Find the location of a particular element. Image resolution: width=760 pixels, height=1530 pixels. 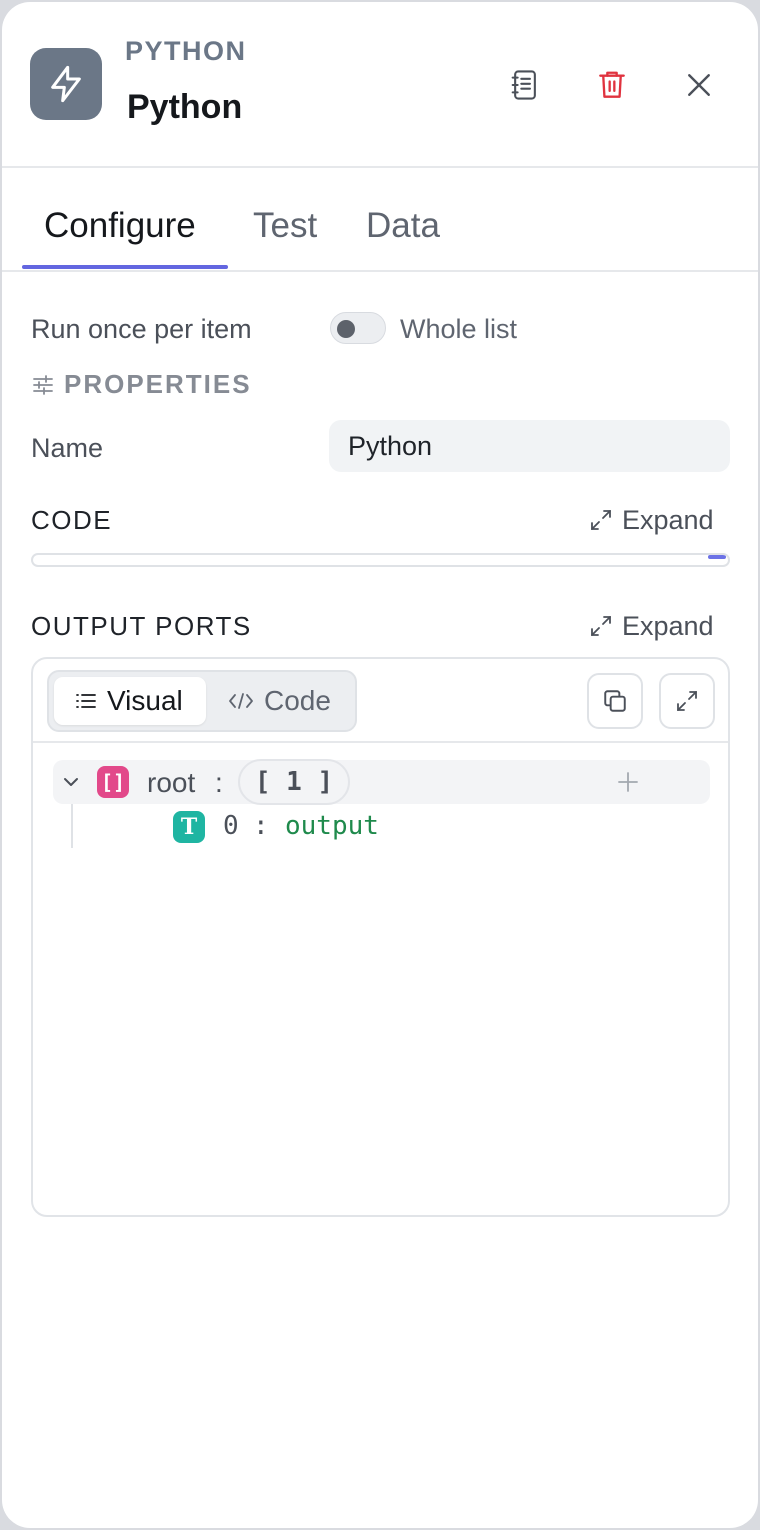

trash-icon is located at coordinates (612, 84).